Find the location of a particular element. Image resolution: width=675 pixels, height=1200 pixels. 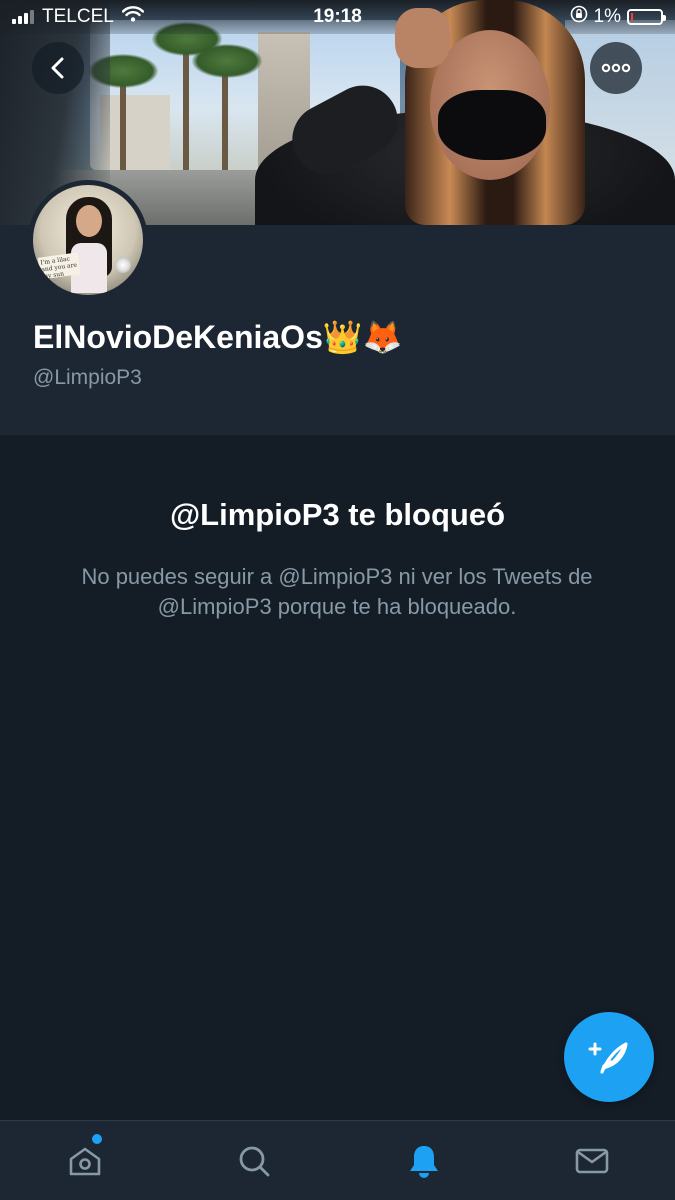

more-options-button is located at coordinates (616, 68).